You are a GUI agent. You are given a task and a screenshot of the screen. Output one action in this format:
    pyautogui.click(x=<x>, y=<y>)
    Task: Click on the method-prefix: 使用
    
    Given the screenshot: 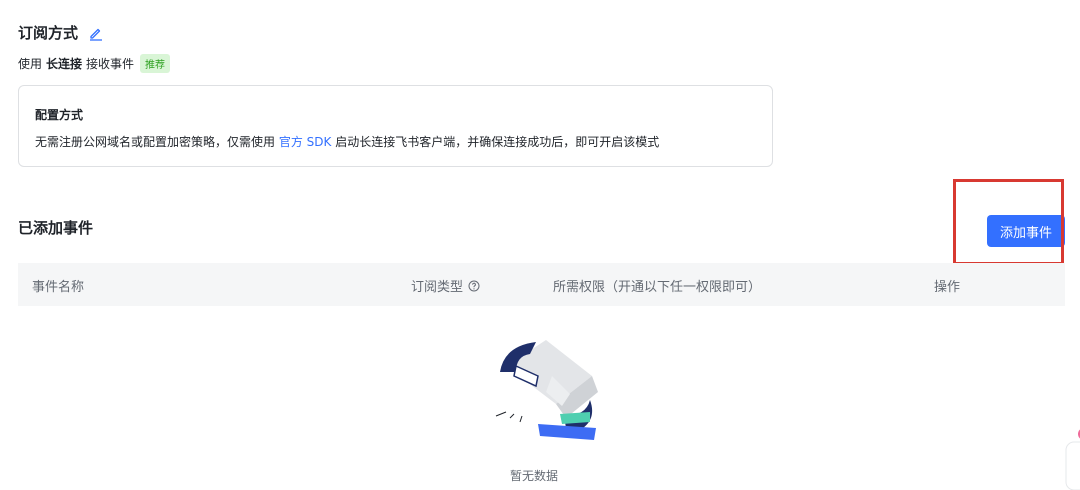 What is the action you would take?
    pyautogui.click(x=30, y=64)
    